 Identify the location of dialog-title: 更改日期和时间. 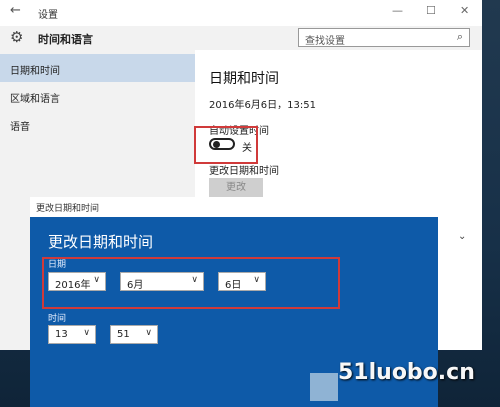
(68, 209).